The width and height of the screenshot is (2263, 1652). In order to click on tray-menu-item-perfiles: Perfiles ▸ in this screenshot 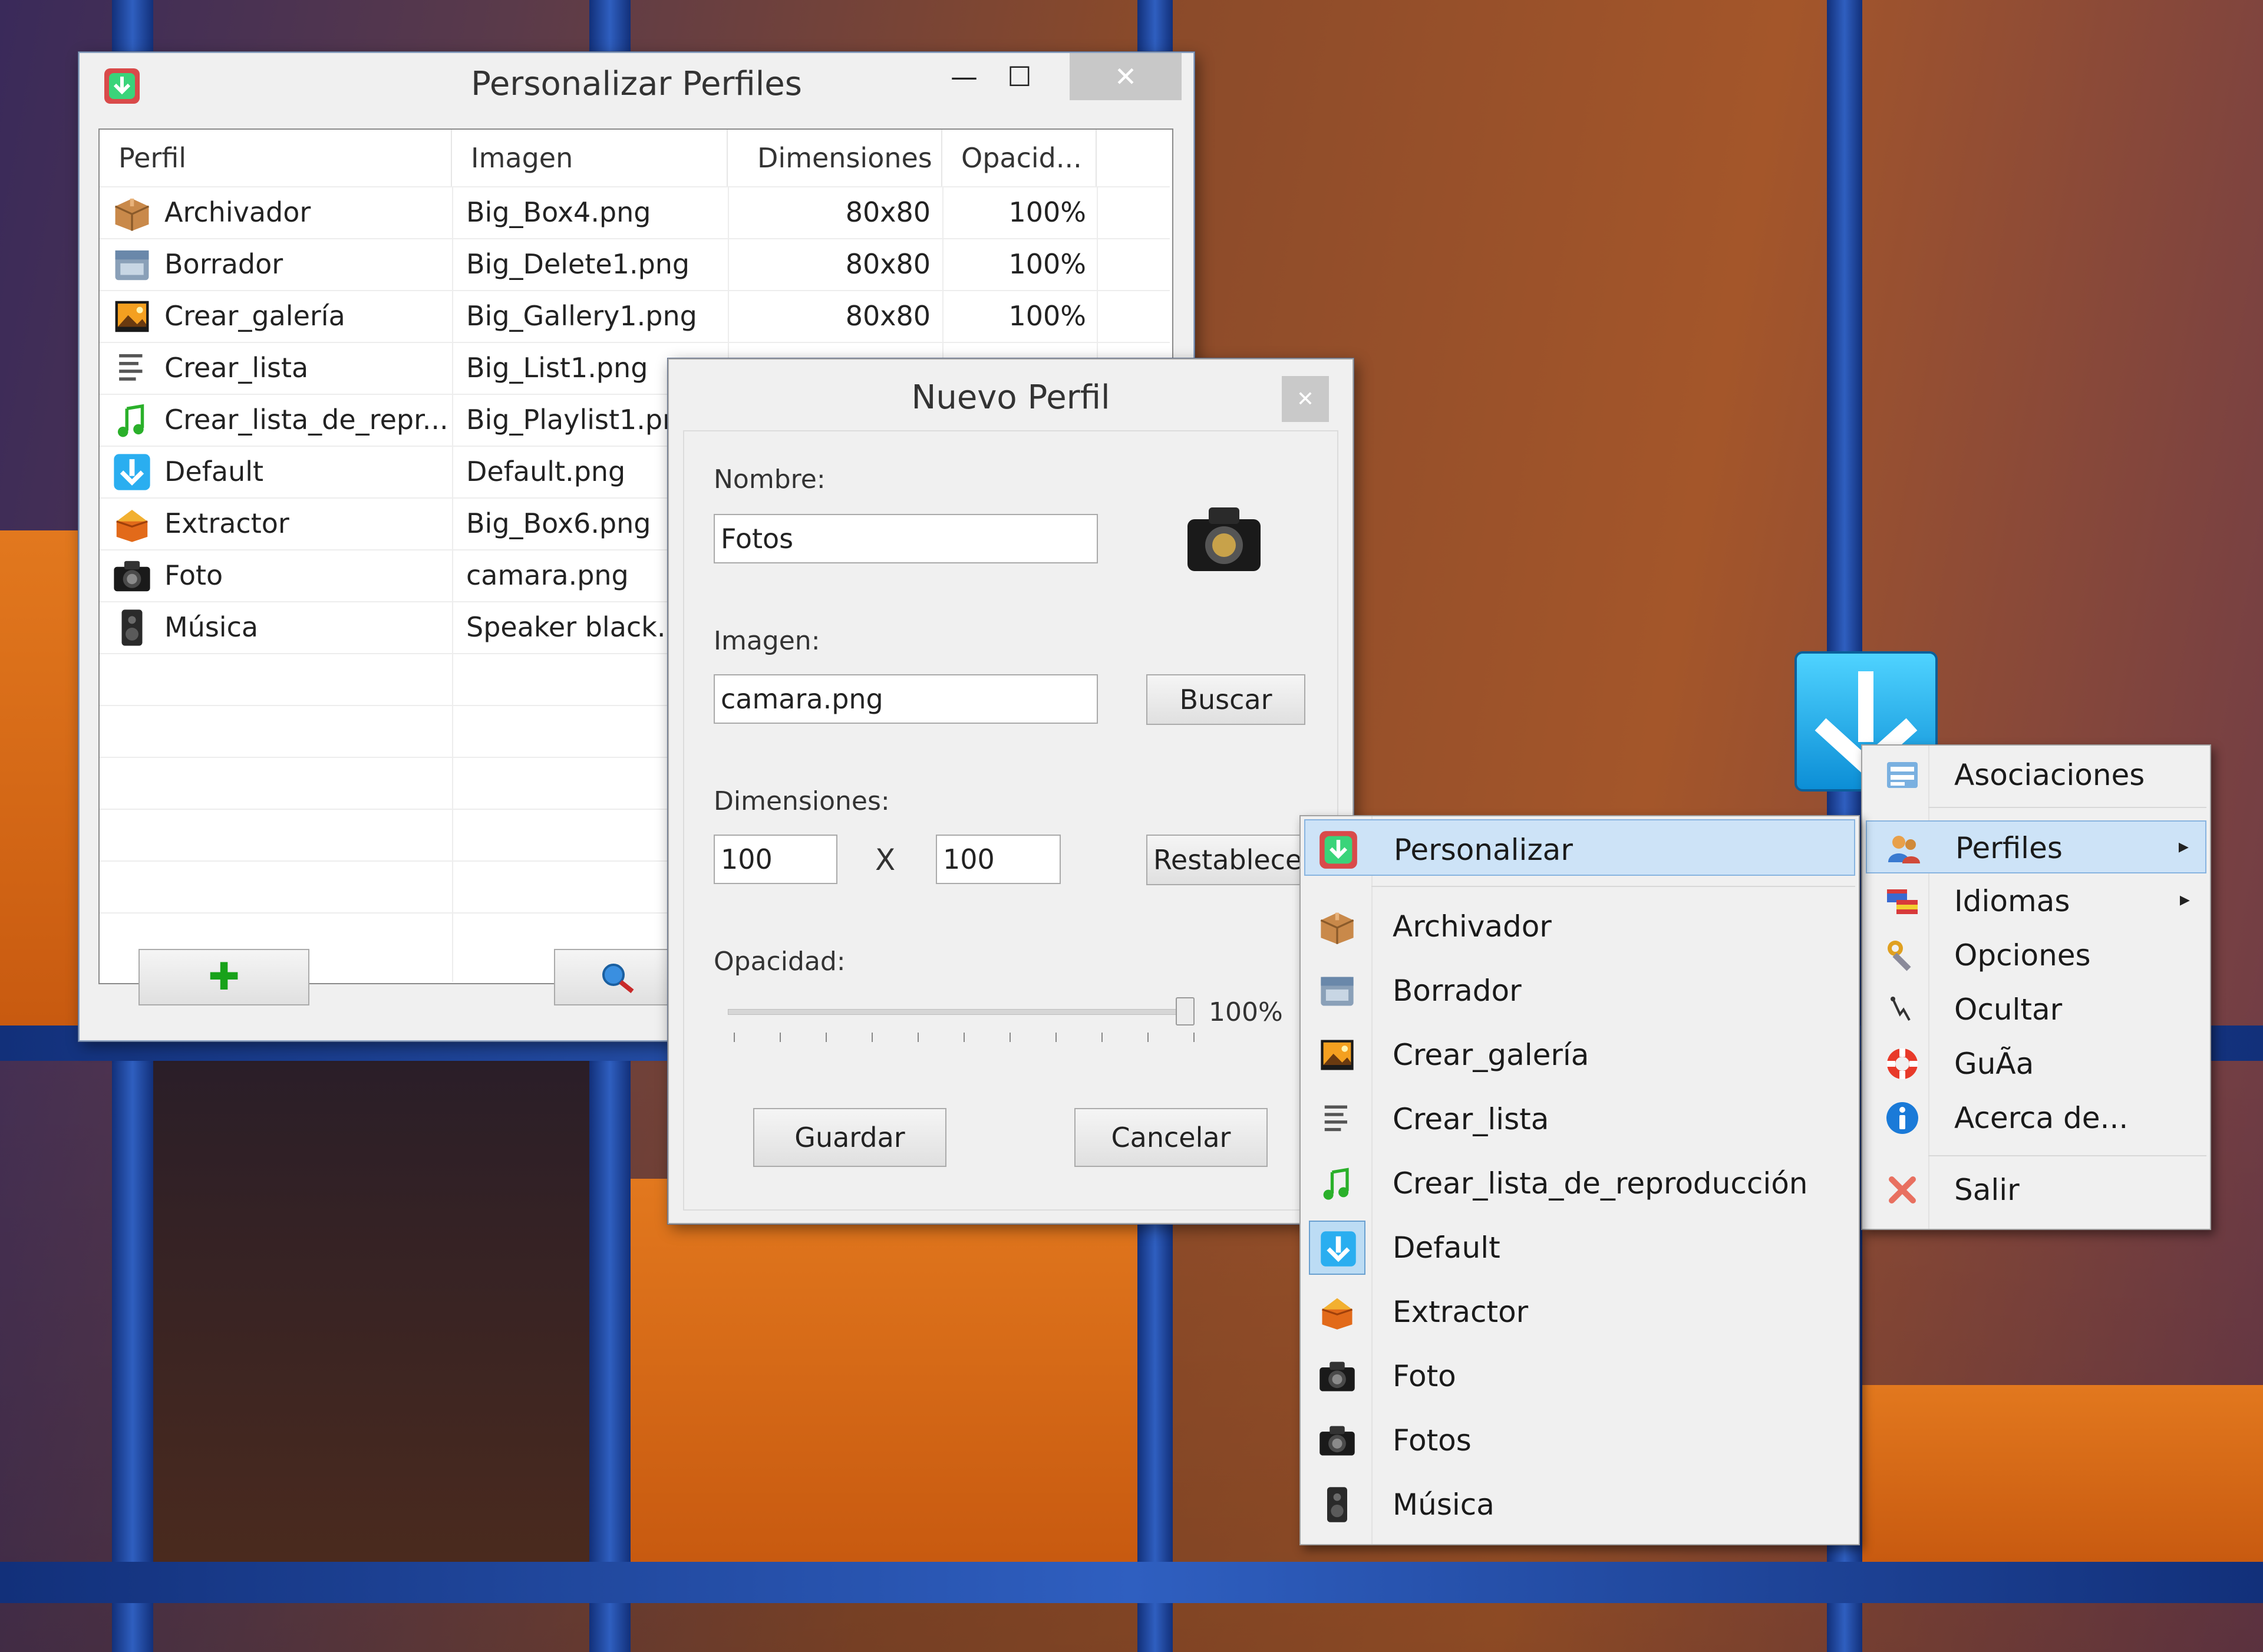, I will do `click(2036, 847)`.